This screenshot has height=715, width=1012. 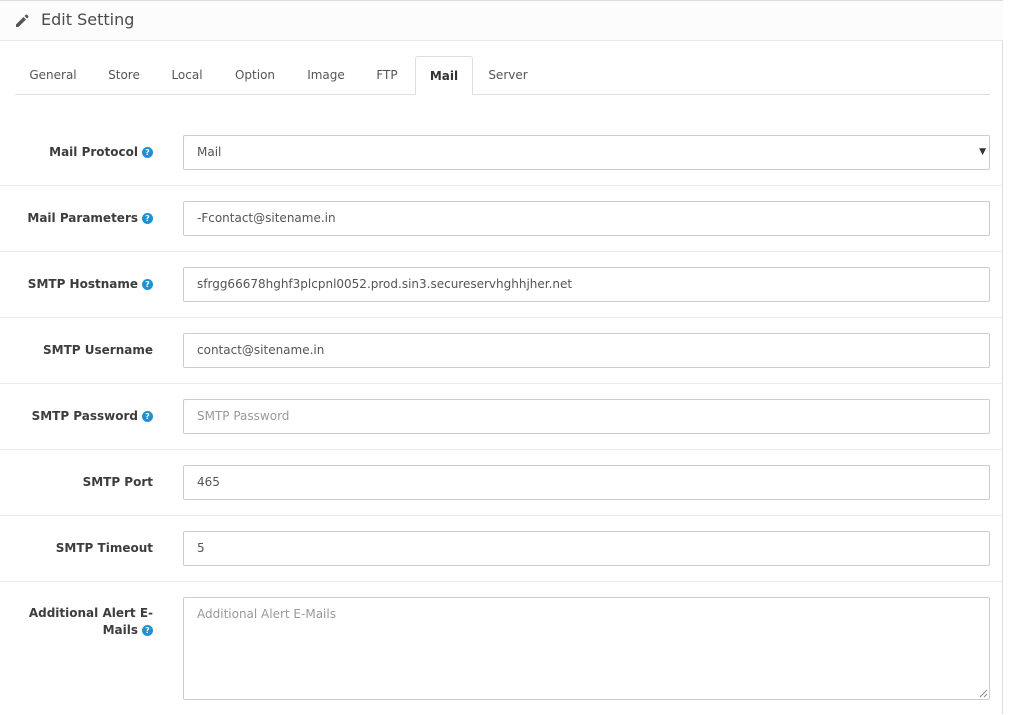 I want to click on form-row-smtp-timeout: SMTP Timeout 5, so click(x=501, y=549).